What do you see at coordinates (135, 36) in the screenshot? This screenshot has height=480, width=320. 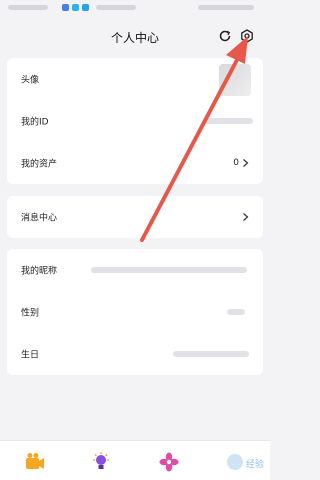 I see `page-header: 个人中心` at bounding box center [135, 36].